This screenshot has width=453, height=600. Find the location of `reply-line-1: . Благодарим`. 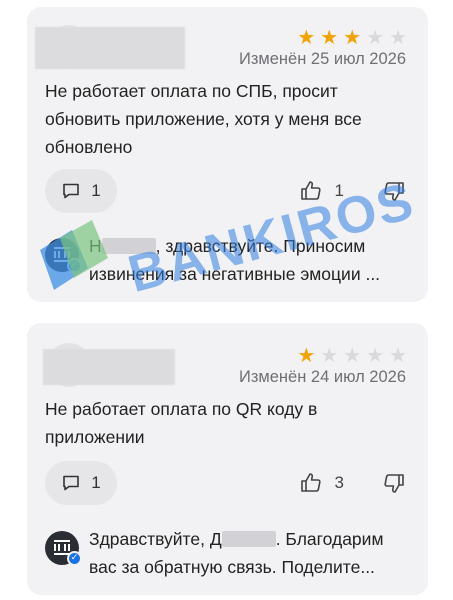

reply-line-1: . Благодарим is located at coordinates (329, 539).